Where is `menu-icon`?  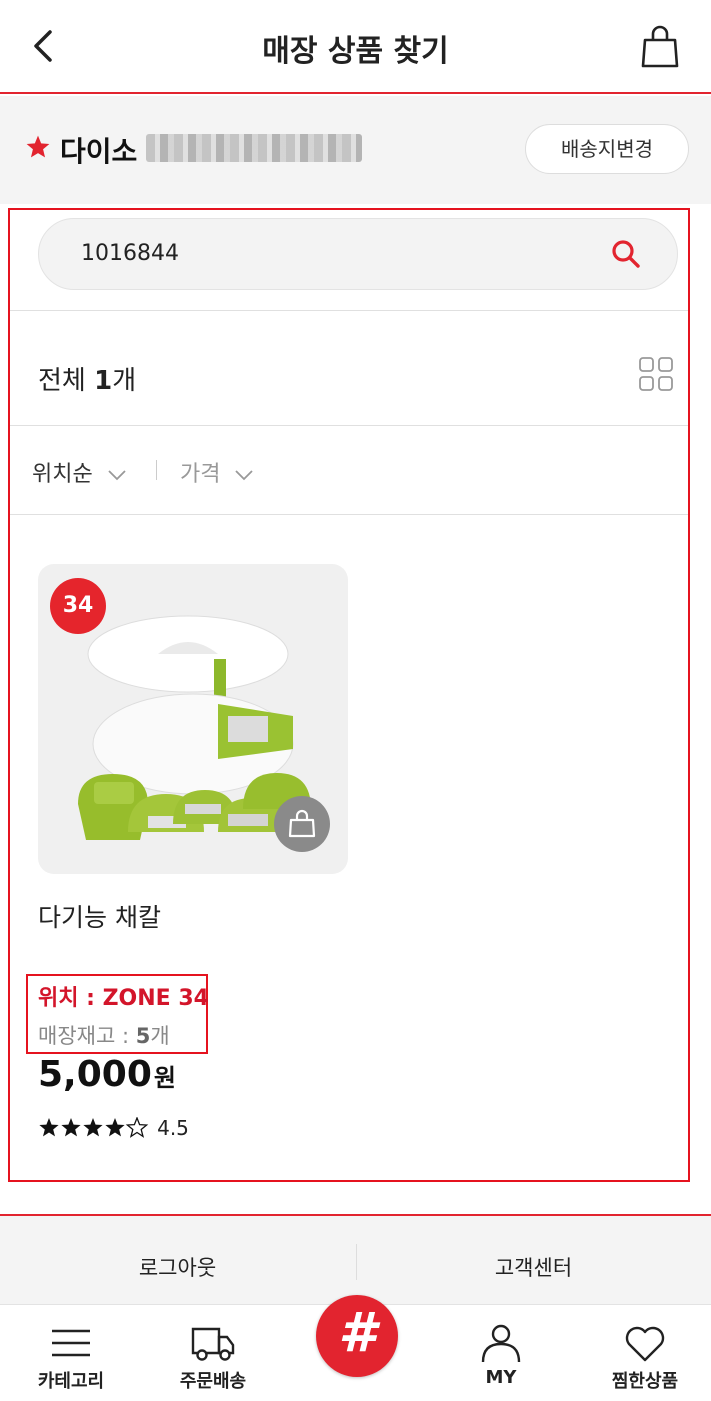 menu-icon is located at coordinates (71, 1343).